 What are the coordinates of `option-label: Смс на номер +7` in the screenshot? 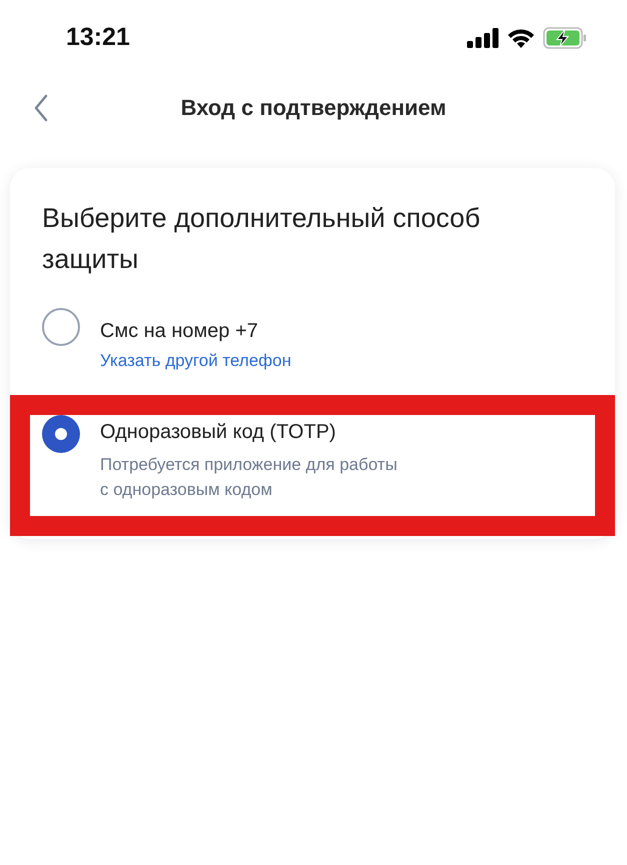 It's located at (179, 331).